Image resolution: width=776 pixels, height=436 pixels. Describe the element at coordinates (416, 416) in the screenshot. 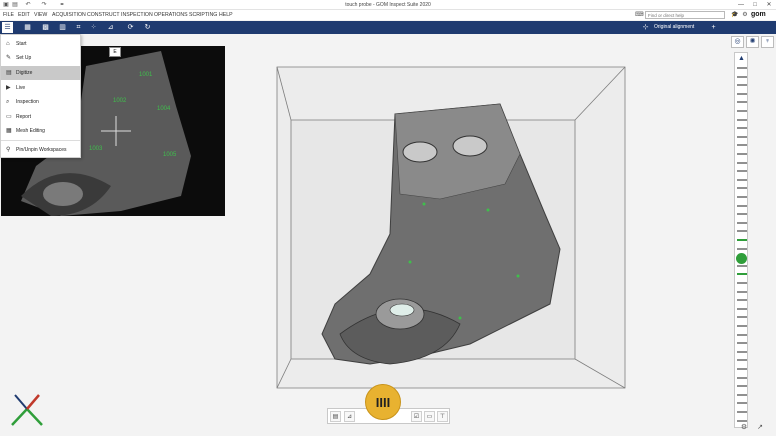

I see `check-icon: ☑` at that location.